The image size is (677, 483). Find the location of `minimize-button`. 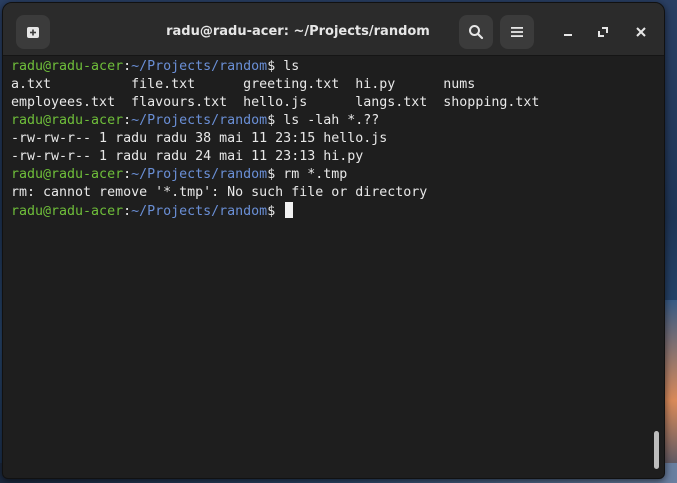

minimize-button is located at coordinates (568, 32).